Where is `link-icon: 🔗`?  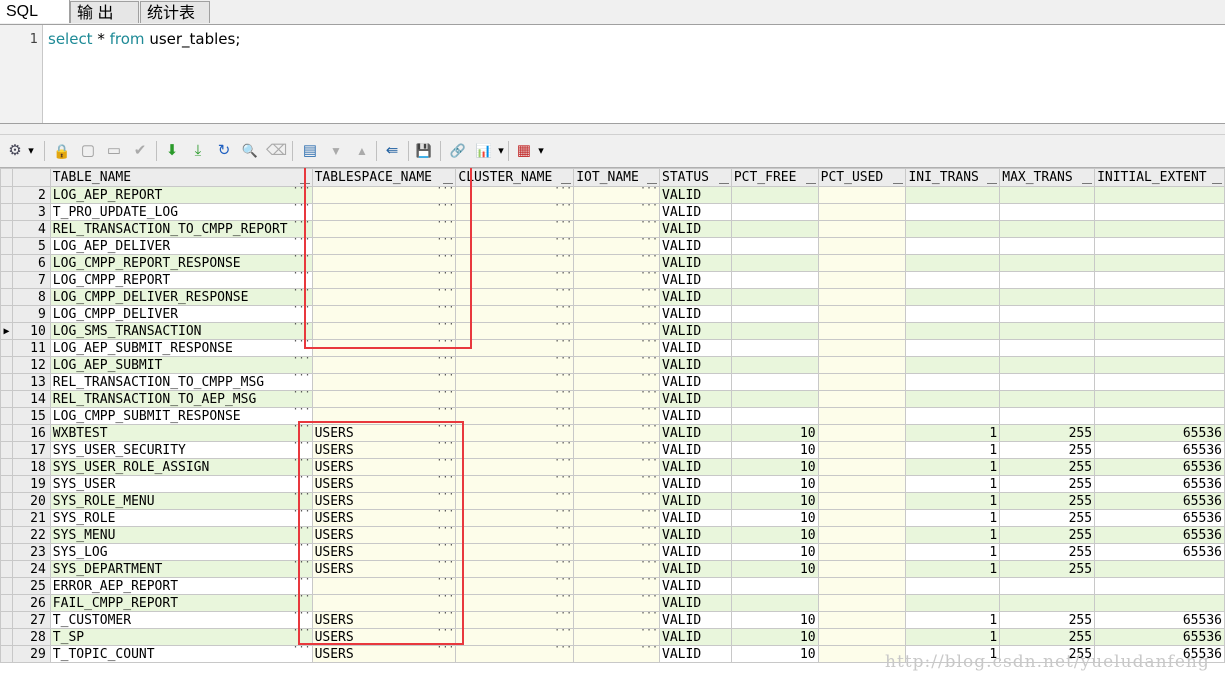
link-icon: 🔗 is located at coordinates (458, 151).